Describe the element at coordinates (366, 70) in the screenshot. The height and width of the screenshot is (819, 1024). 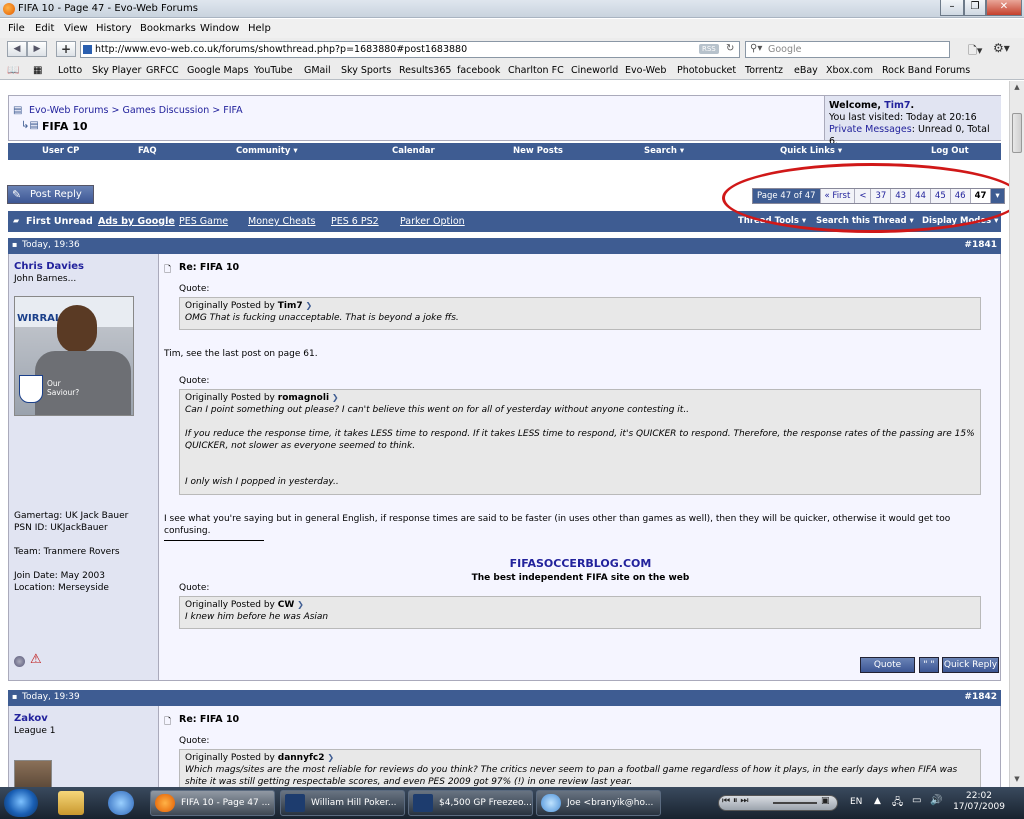
I see `bookmark-item: Sky Sports` at that location.